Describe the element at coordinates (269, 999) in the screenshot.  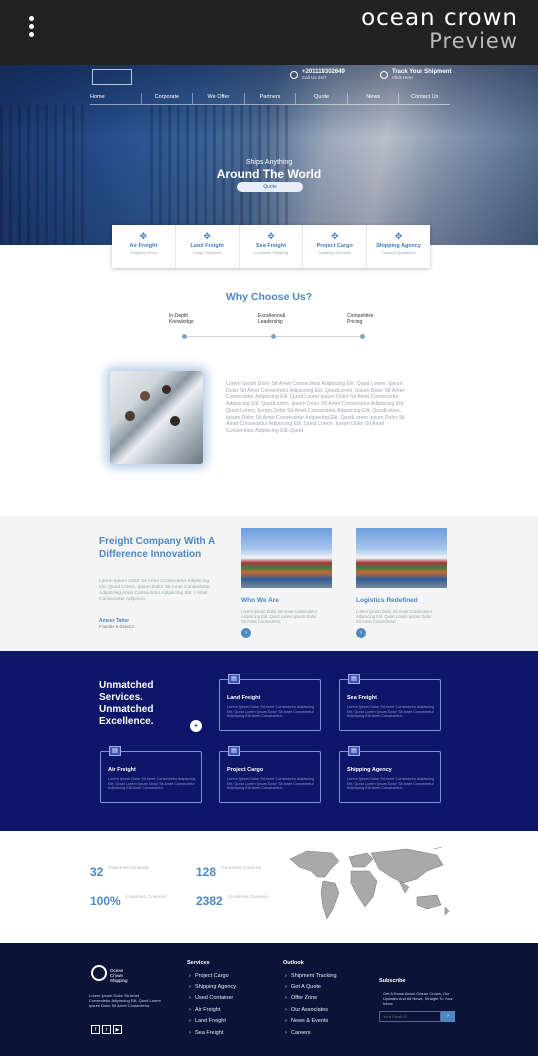
I see `footer` at that location.